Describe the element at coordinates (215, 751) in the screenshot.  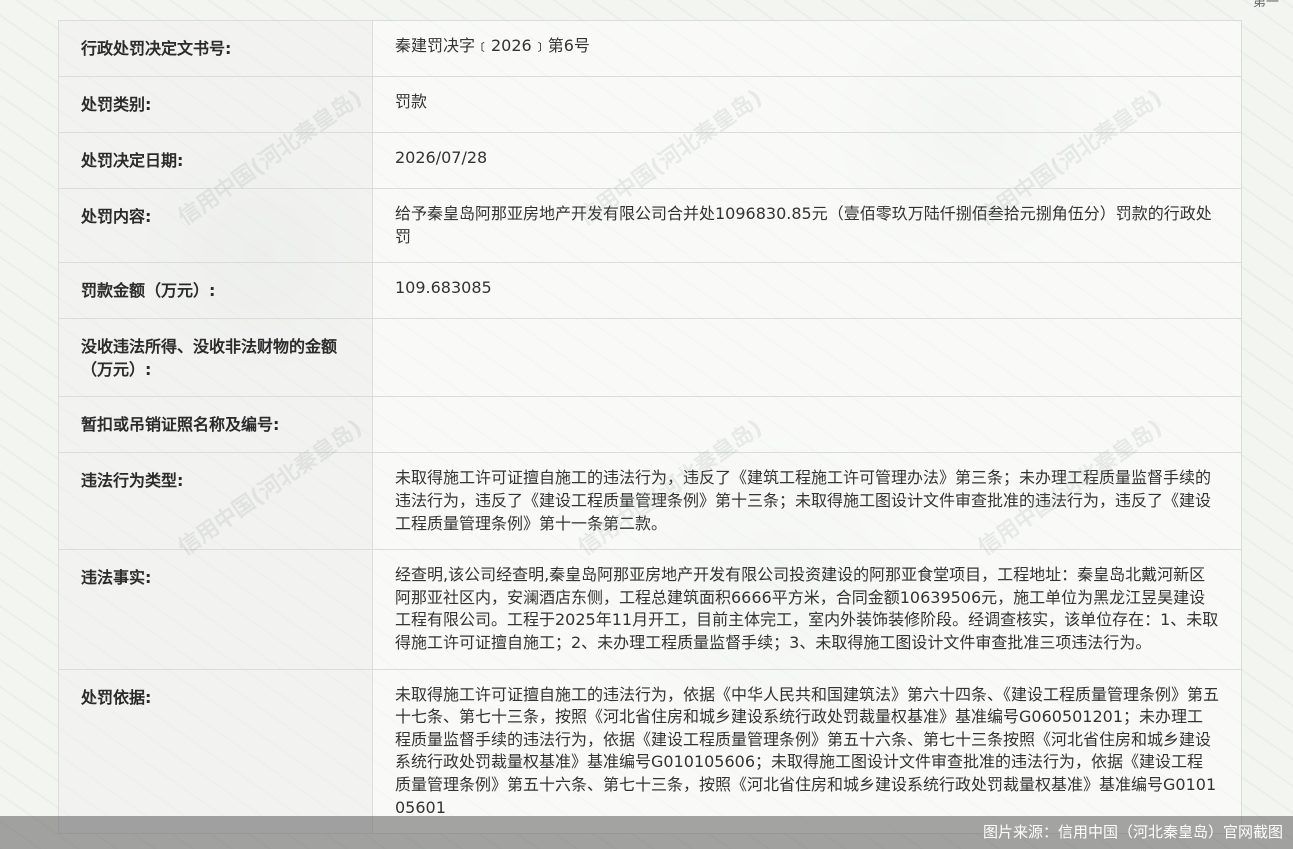
I see `row-label-penalty-basis: 处罚依据:` at that location.